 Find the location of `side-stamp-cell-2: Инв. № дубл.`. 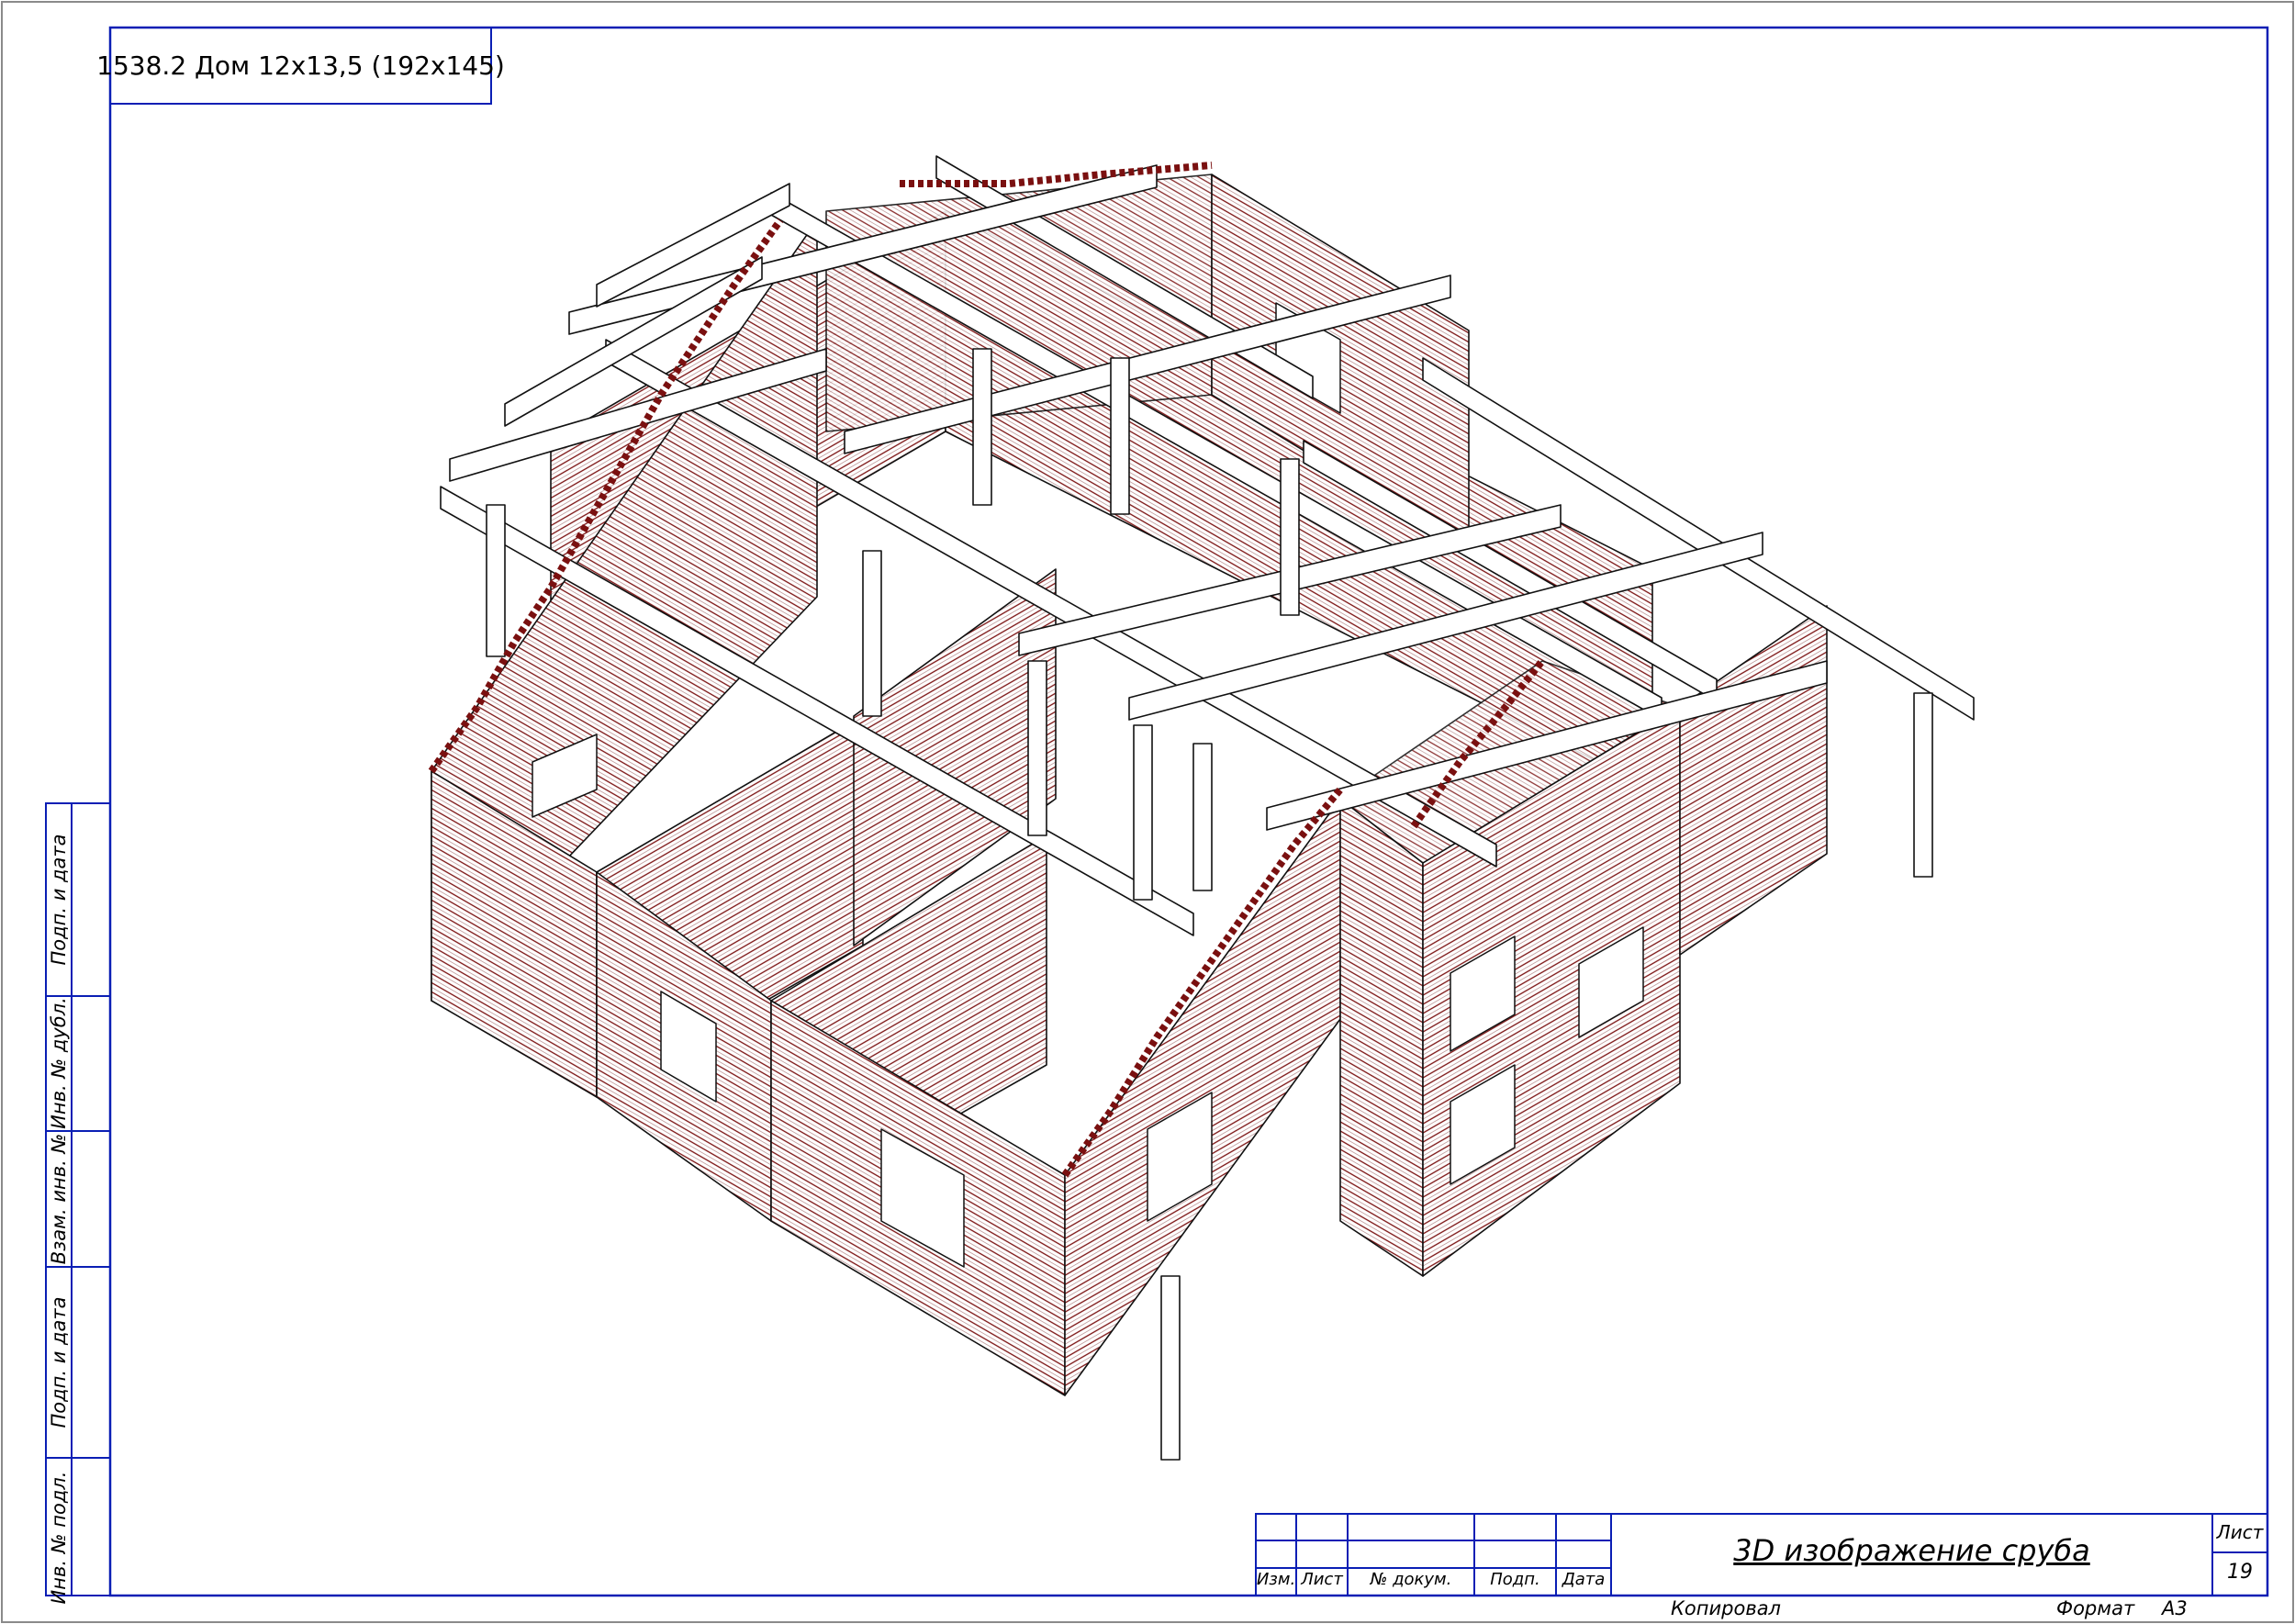

side-stamp-cell-2: Инв. № дубл. is located at coordinates (59, 1063).